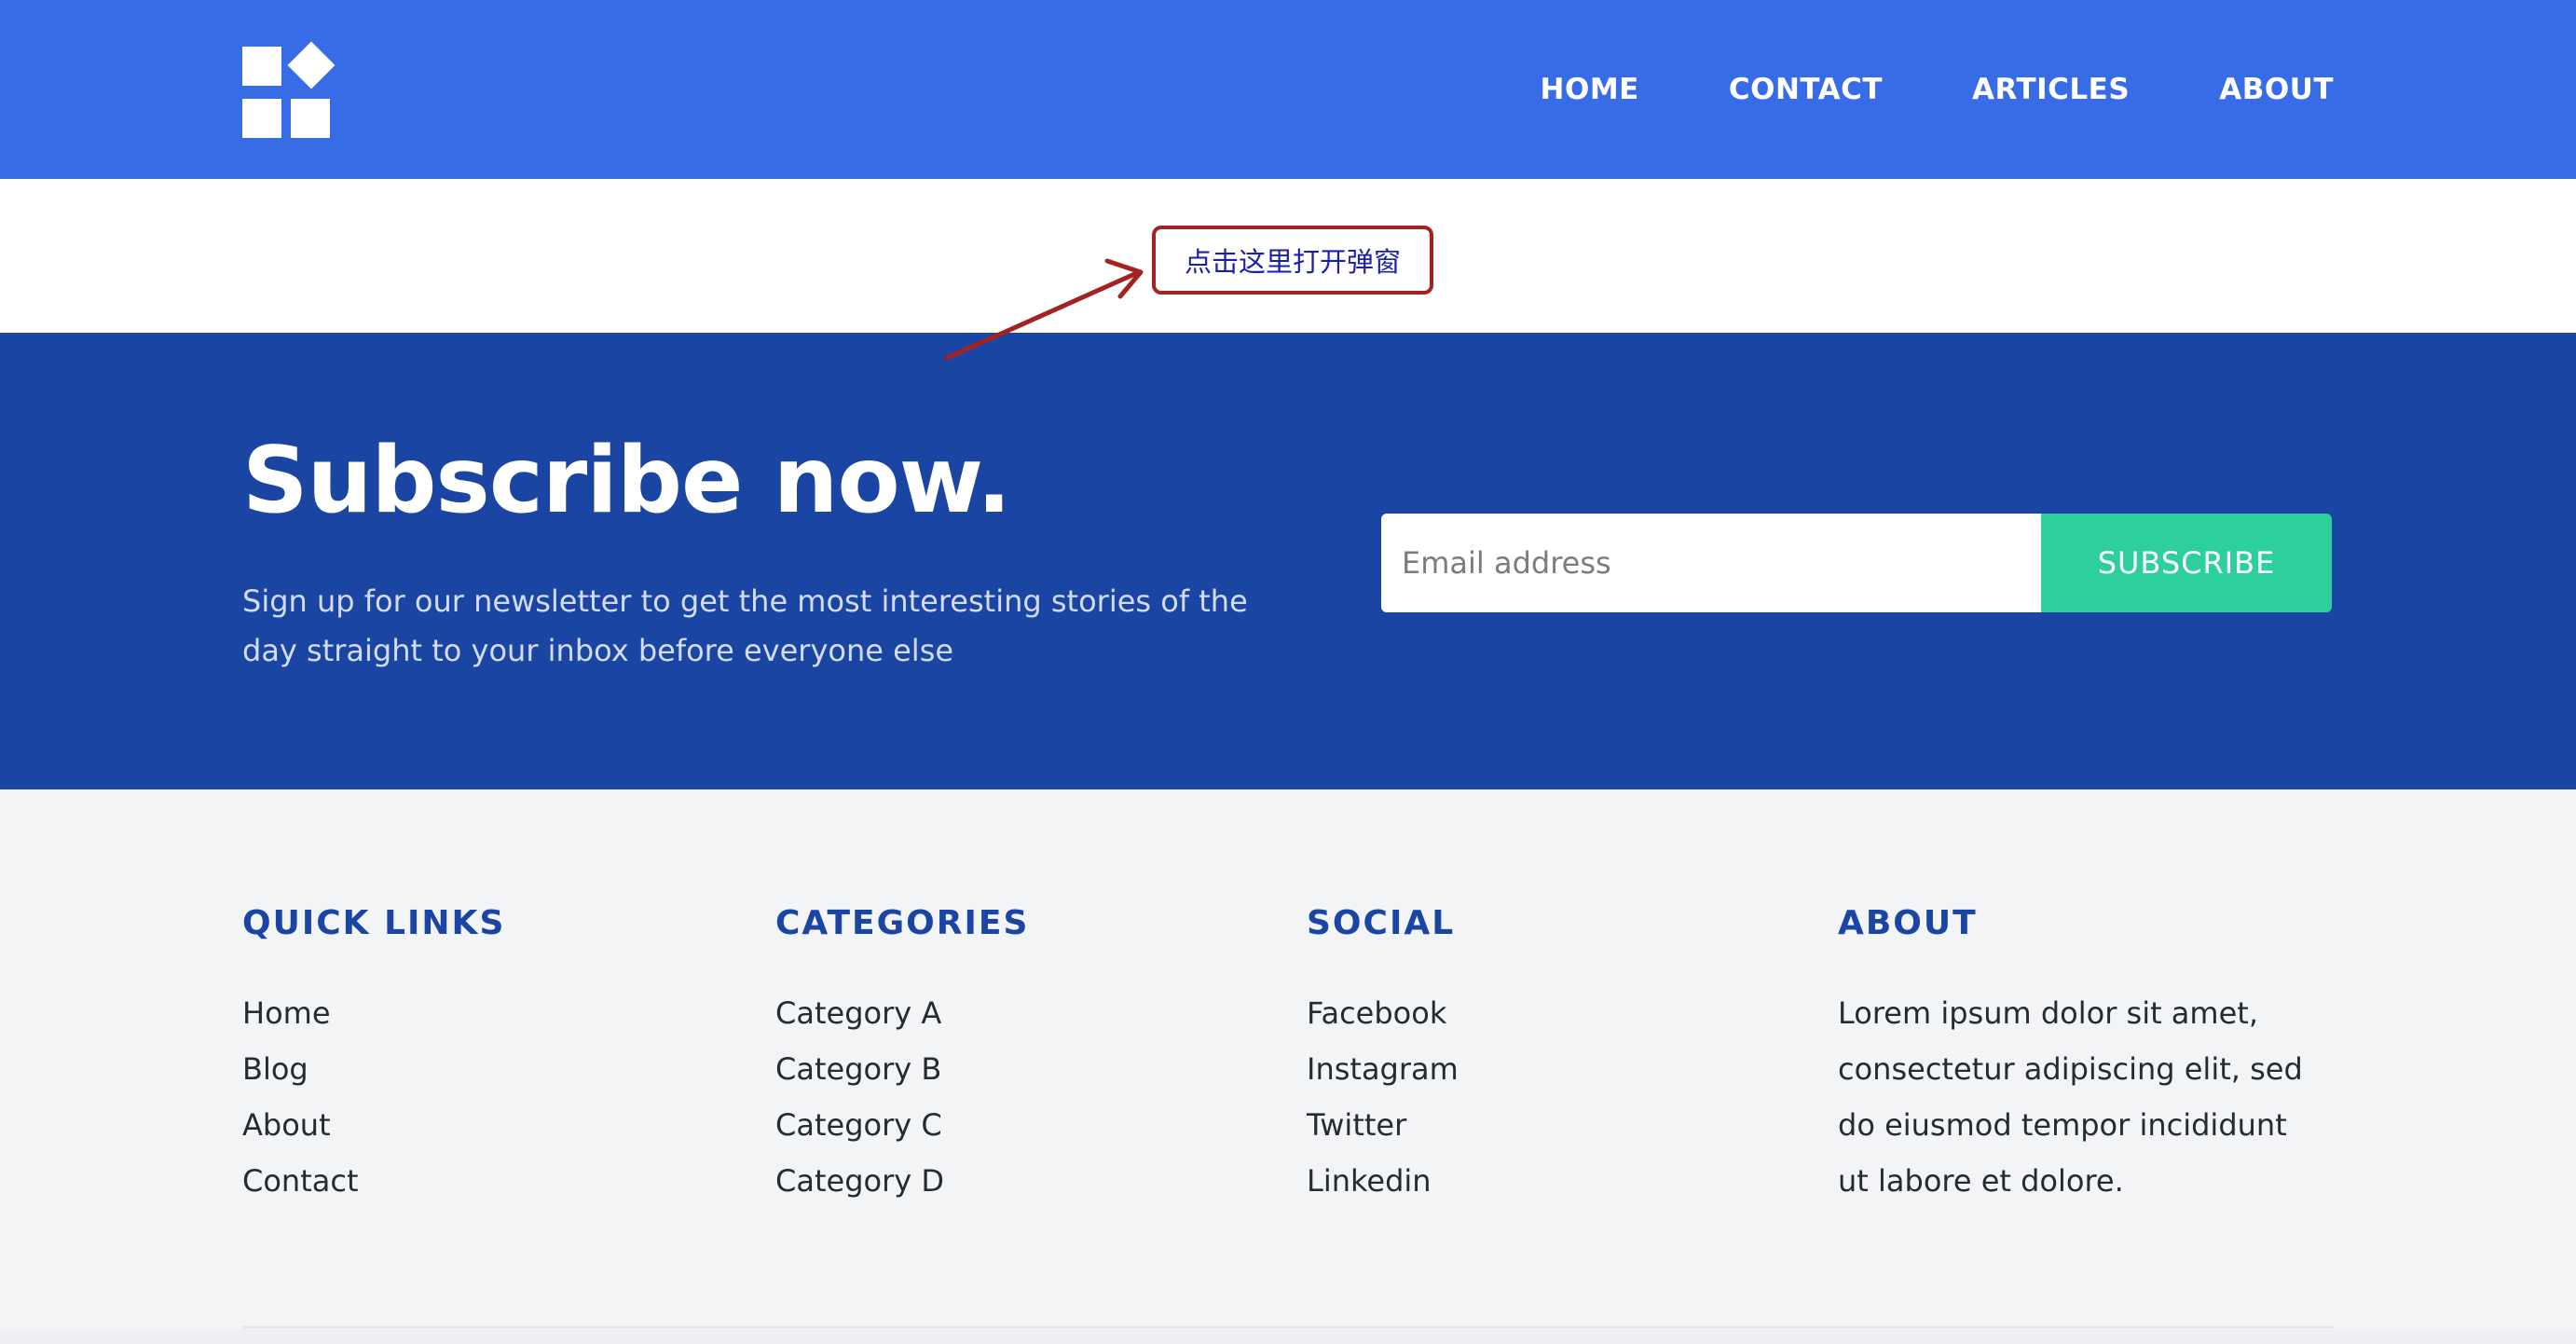 This screenshot has height=1344, width=2576. Describe the element at coordinates (1288, 1336) in the screenshot. I see `footer-bottom-bar` at that location.